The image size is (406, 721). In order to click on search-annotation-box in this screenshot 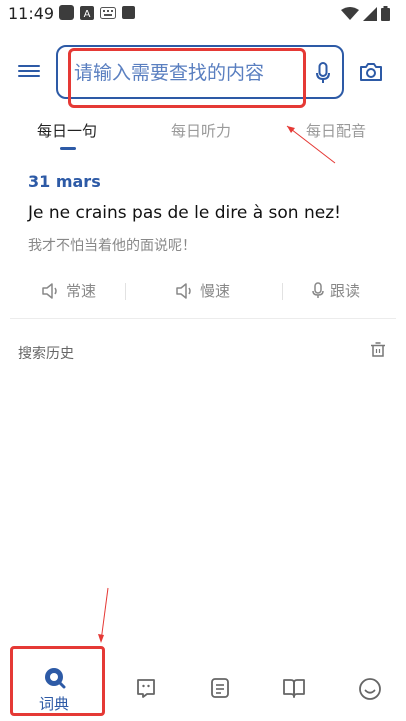, I will do `click(187, 78)`.